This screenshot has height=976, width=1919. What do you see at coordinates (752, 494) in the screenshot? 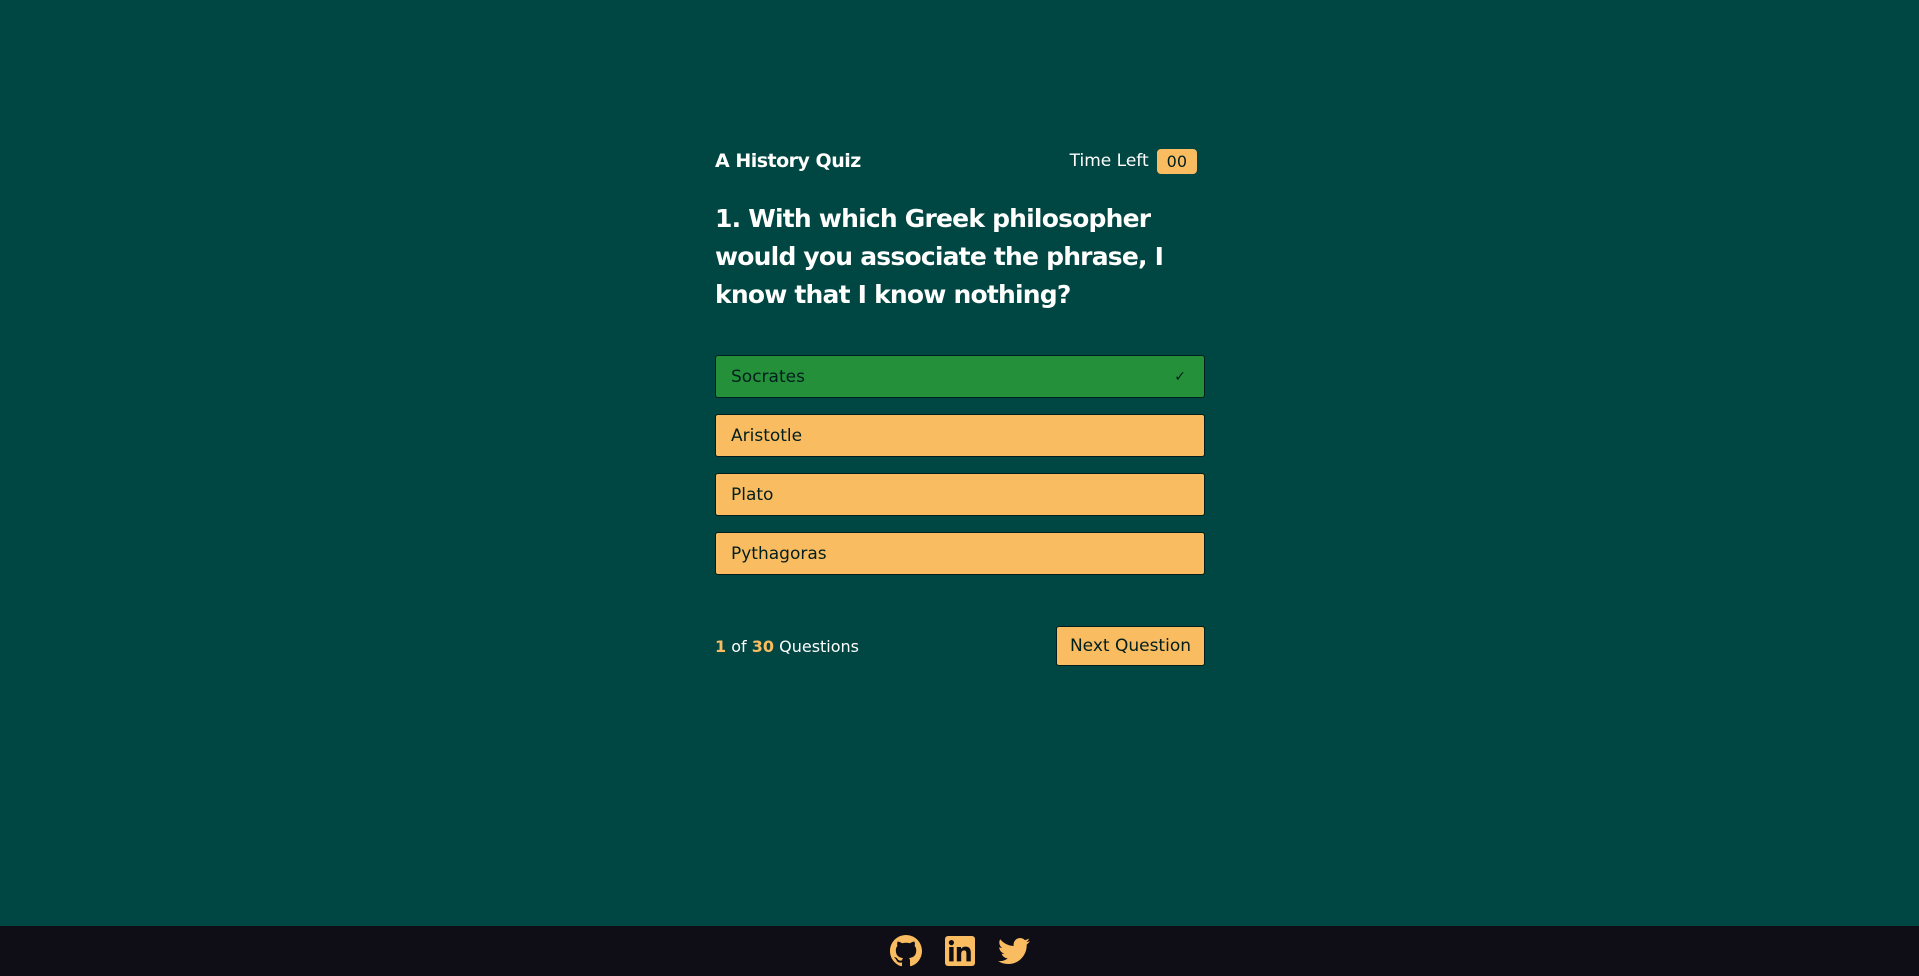
I see `option-label: Plato` at bounding box center [752, 494].